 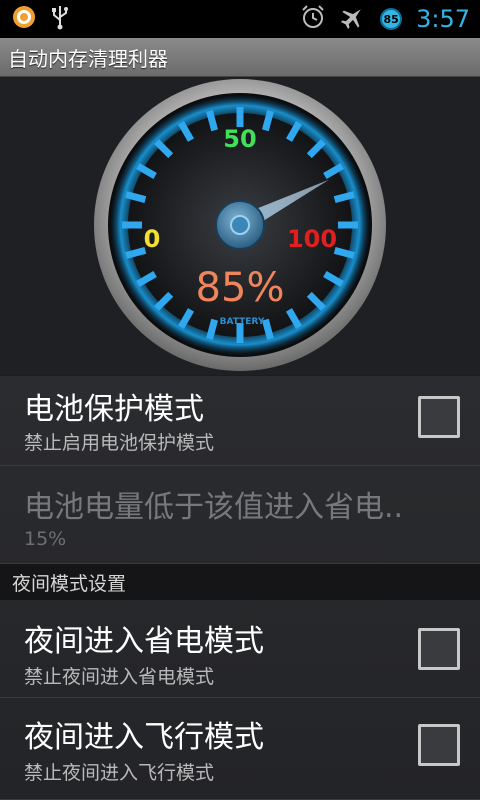 I want to click on title-bar: 自动内存清理利器, so click(x=240, y=57).